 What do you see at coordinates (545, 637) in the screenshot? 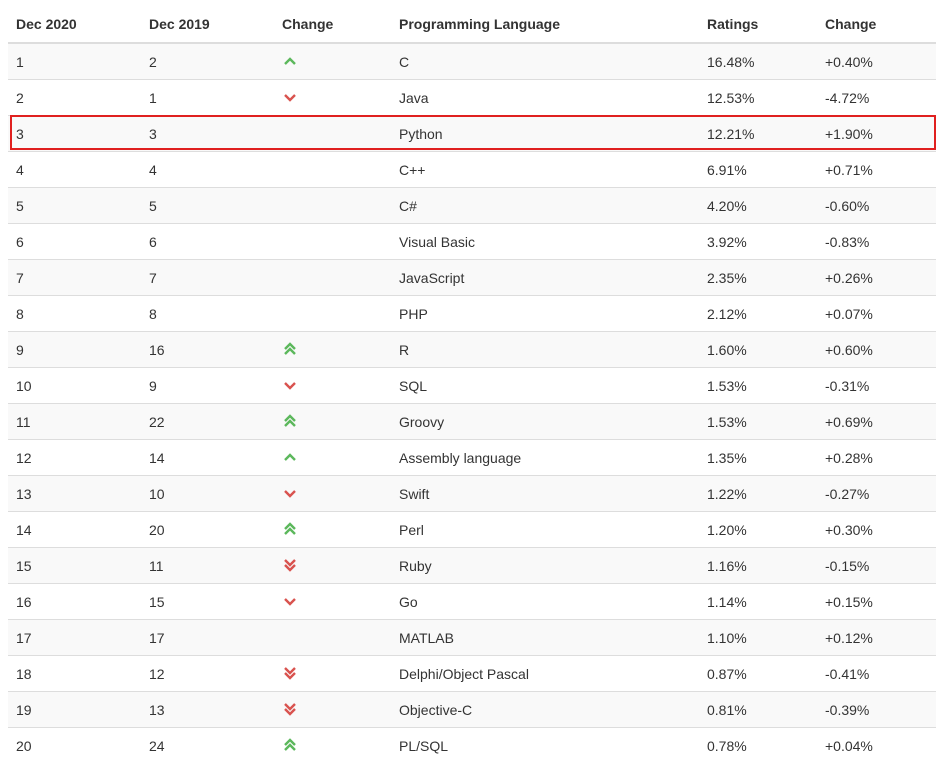
I see `language-cell: MATLAB` at bounding box center [545, 637].